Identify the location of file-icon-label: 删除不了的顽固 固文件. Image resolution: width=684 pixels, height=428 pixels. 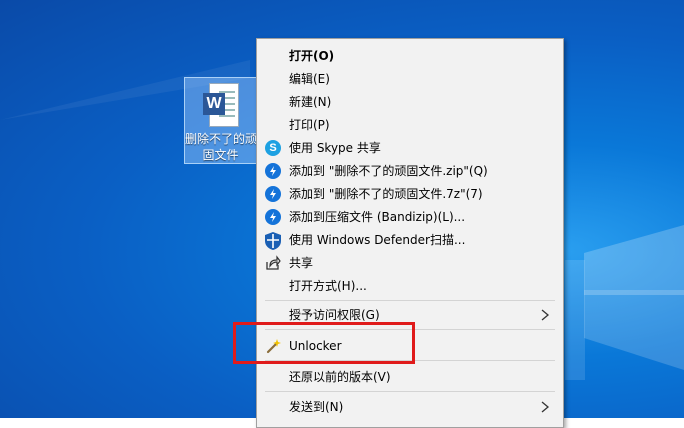
(220, 147).